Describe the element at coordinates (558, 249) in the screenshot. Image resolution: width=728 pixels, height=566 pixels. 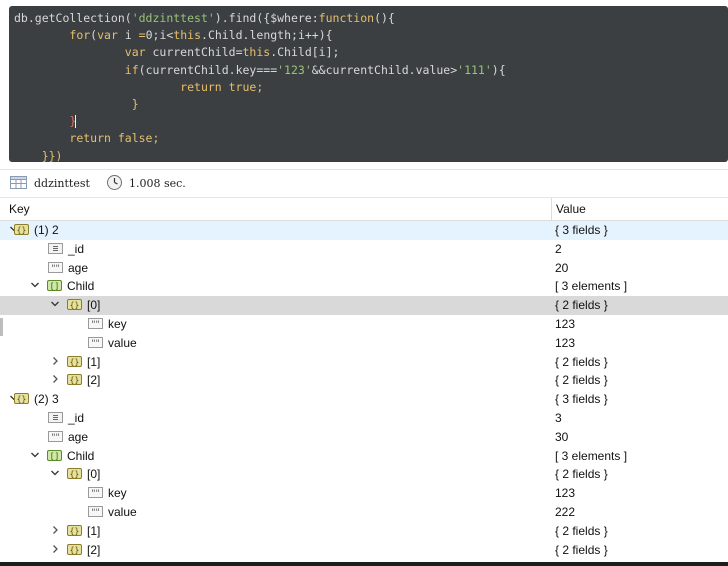
I see `field-value: 2` at that location.